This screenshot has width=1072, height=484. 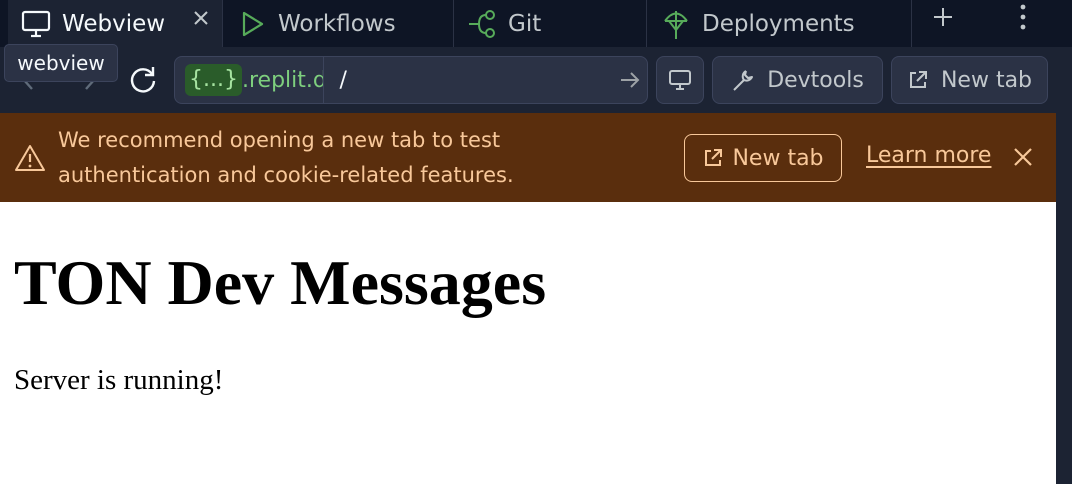 I want to click on tab-git: Git, so click(x=555, y=23).